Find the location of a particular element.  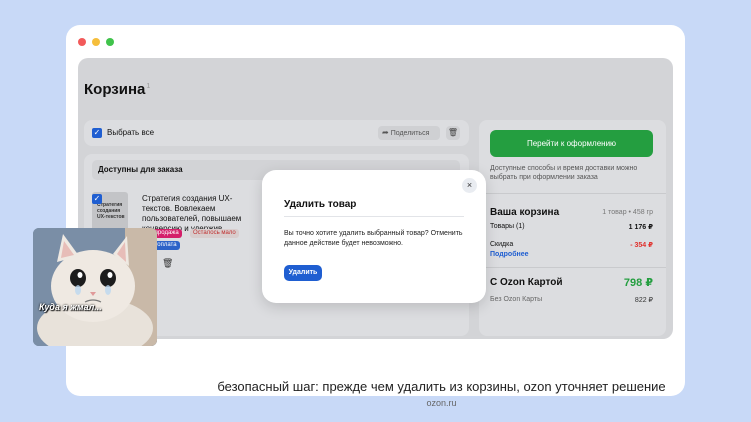

delete-button: Удалить is located at coordinates (303, 273).